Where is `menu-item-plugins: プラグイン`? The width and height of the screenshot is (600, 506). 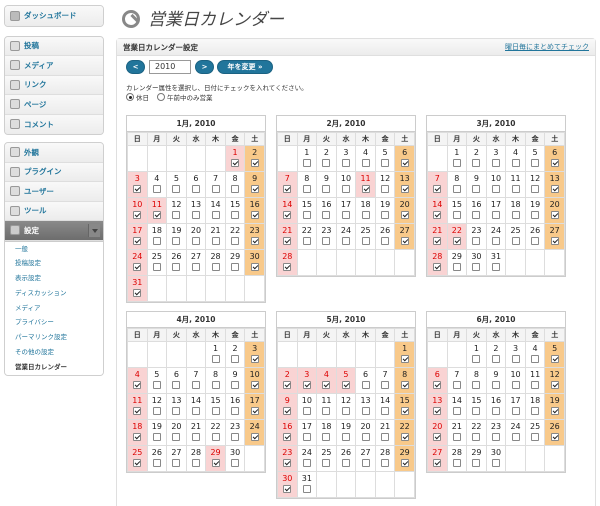
menu-item-plugins: プラグイン is located at coordinates (54, 172).